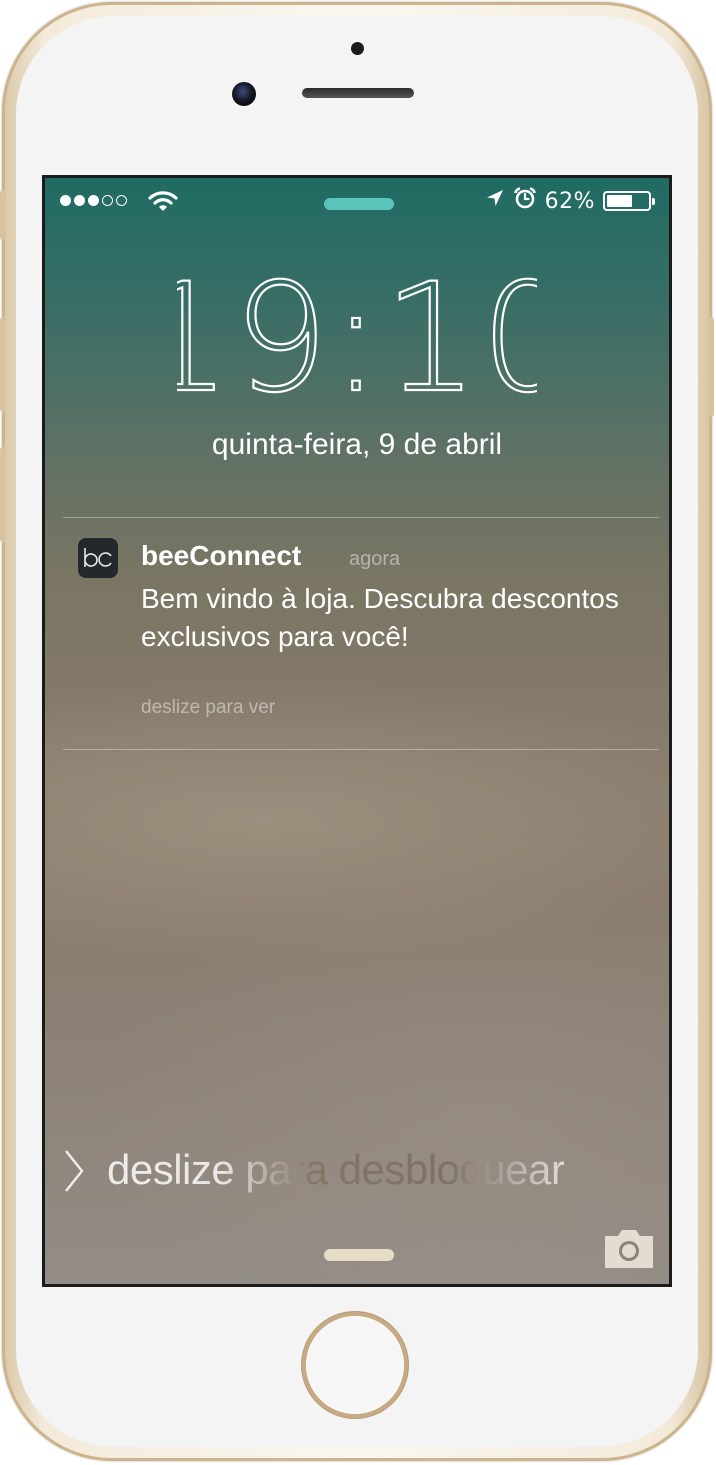  What do you see at coordinates (619, 201) in the screenshot?
I see `battery-fill` at bounding box center [619, 201].